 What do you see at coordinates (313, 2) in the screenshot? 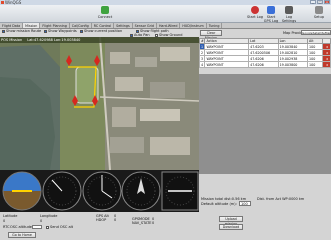
I see `minimize-button: _` at bounding box center [313, 2].